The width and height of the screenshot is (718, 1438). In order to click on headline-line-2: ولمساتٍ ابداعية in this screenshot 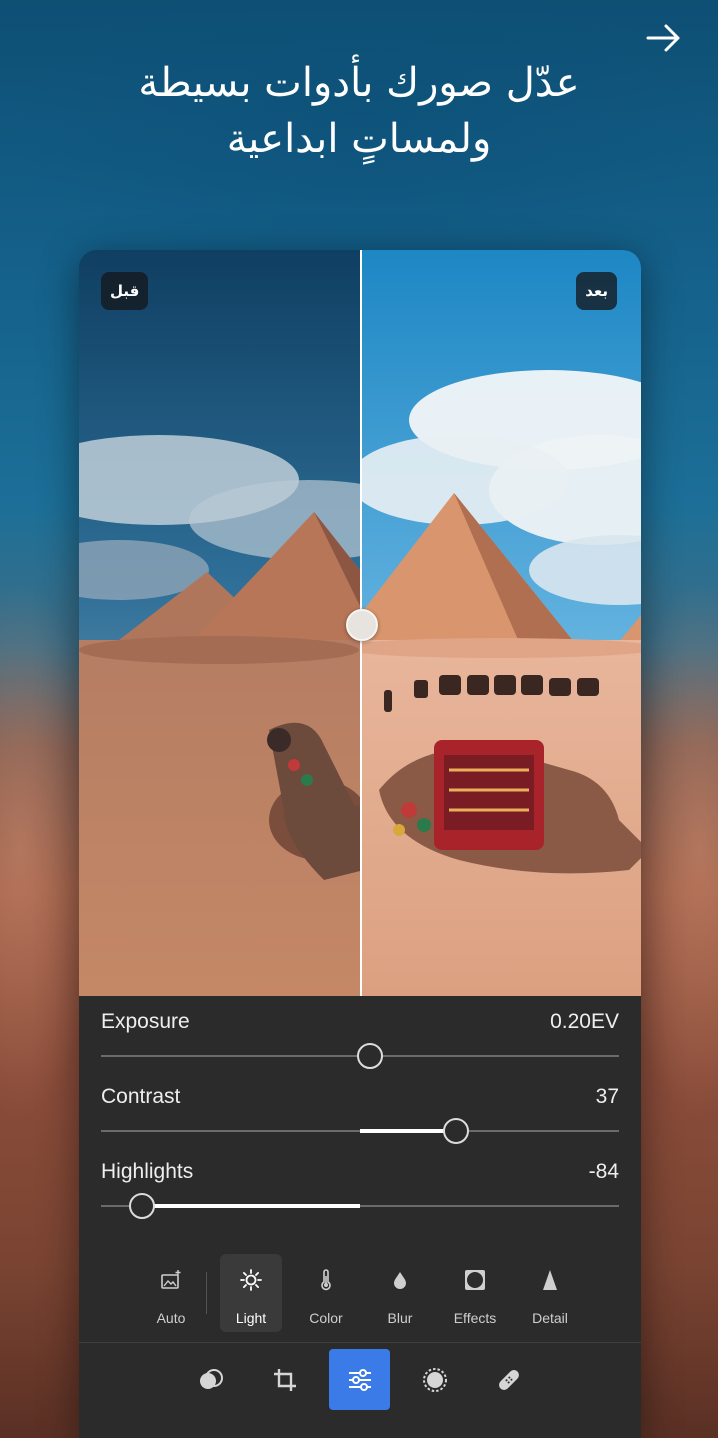, I will do `click(359, 139)`.